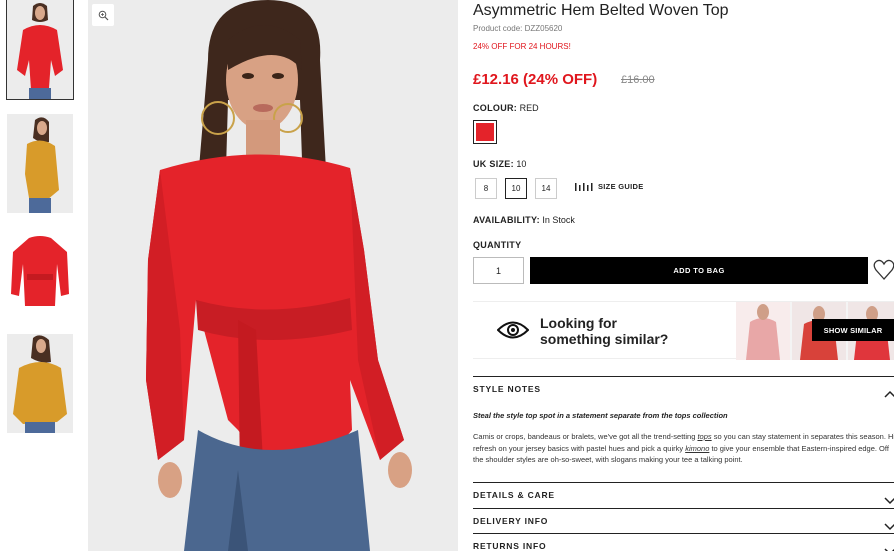  What do you see at coordinates (604, 339) in the screenshot?
I see `similar-line2: something similar?` at bounding box center [604, 339].